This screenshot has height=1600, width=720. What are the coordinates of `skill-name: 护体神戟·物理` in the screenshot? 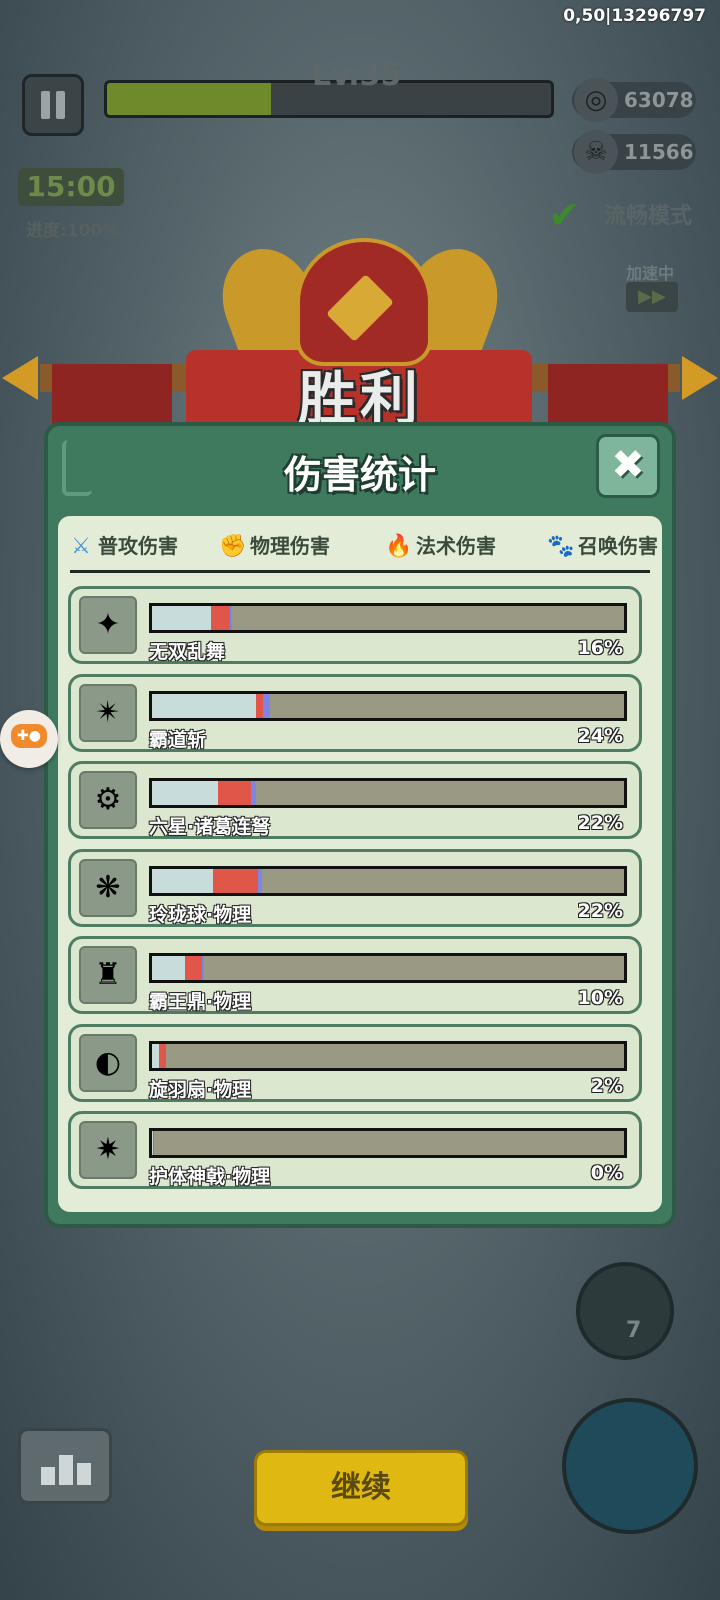 It's located at (210, 1177).